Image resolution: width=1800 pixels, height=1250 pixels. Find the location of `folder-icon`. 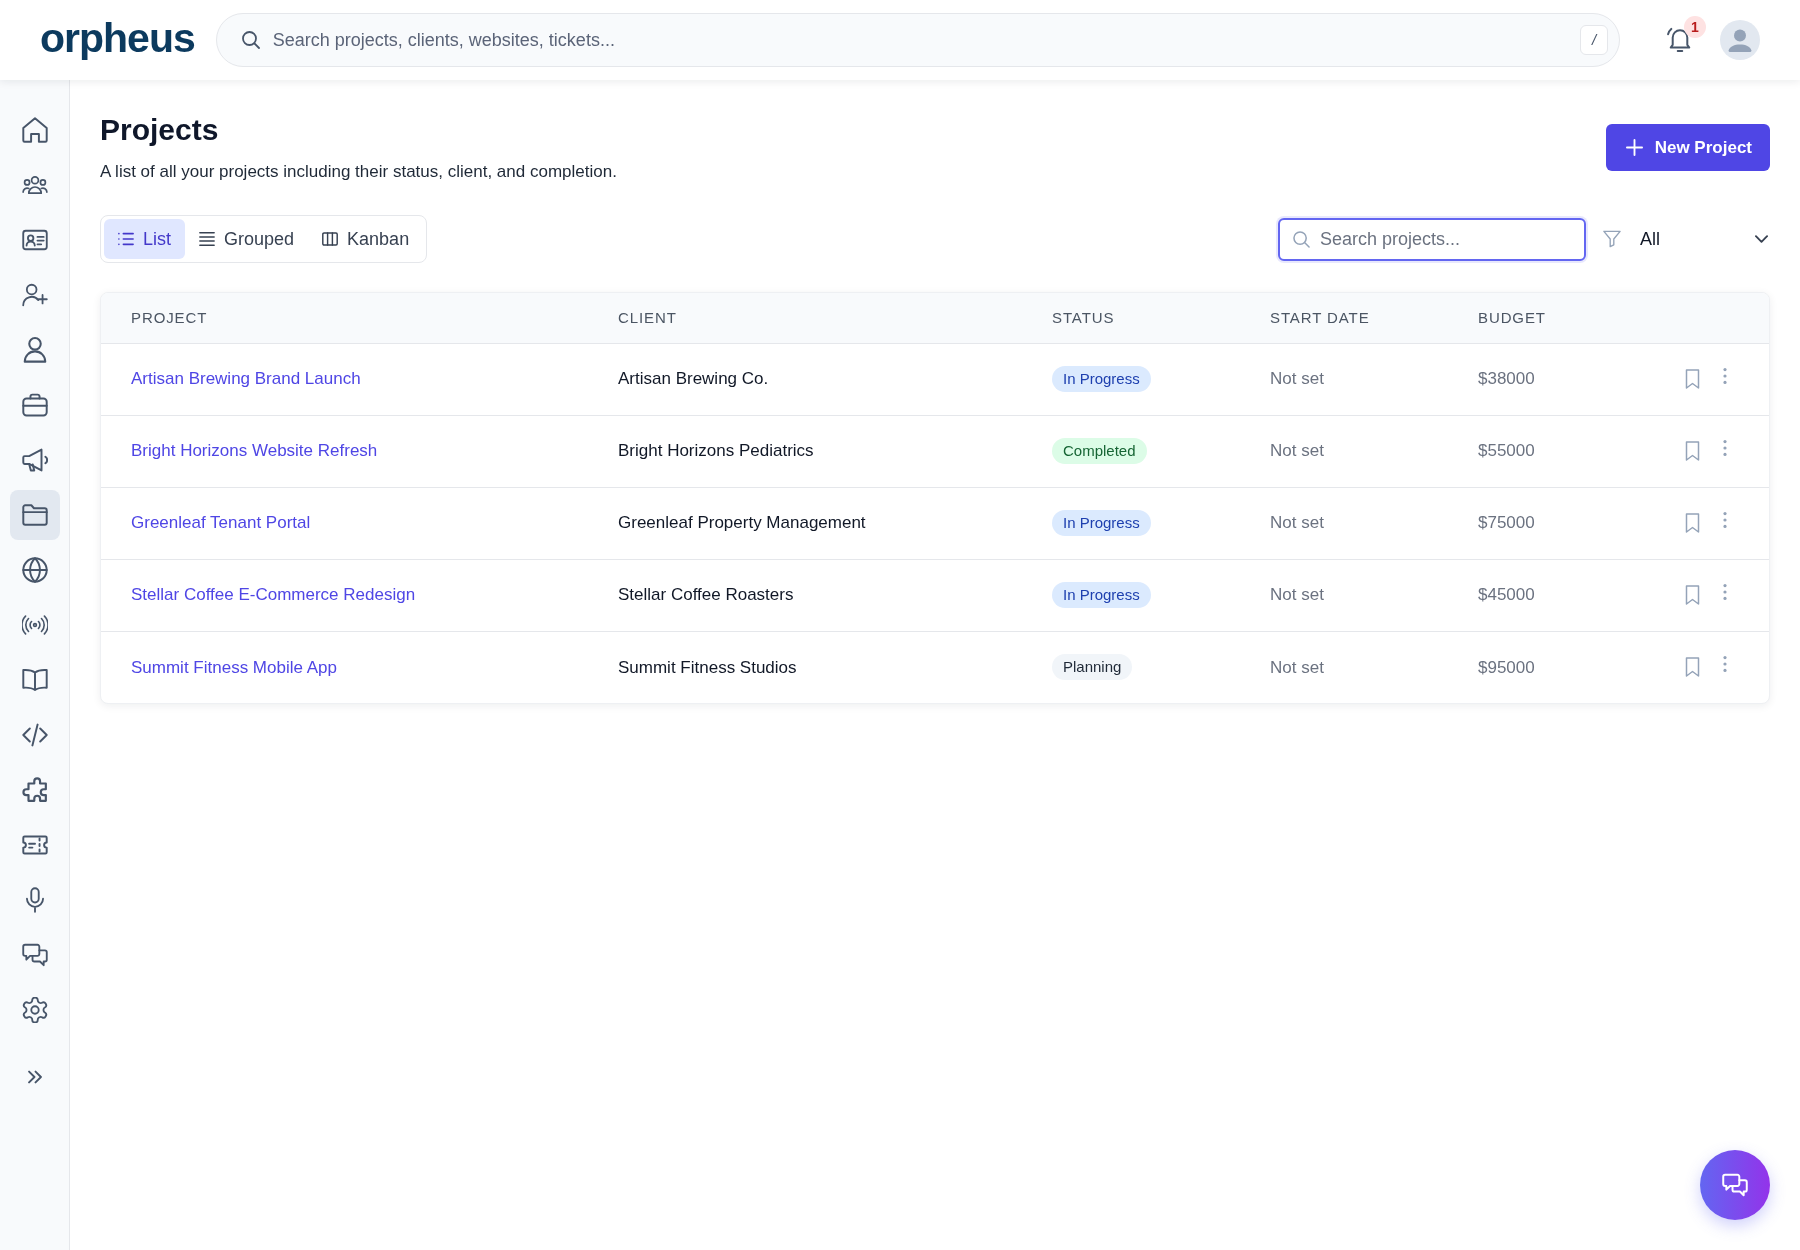

folder-icon is located at coordinates (34, 515).